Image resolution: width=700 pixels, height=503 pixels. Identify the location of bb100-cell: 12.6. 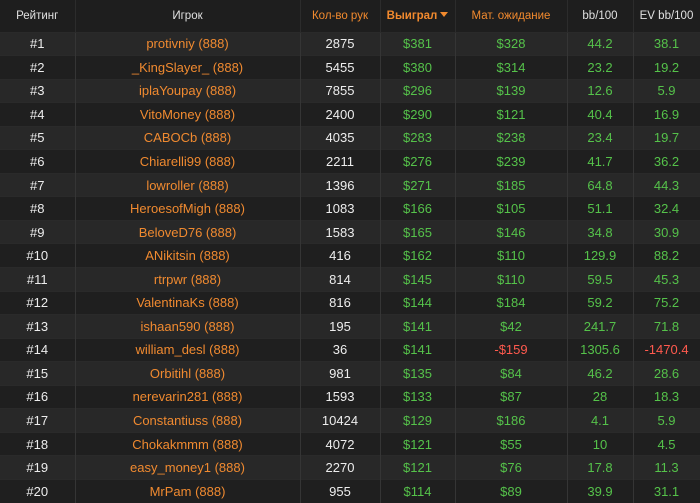
(600, 90).